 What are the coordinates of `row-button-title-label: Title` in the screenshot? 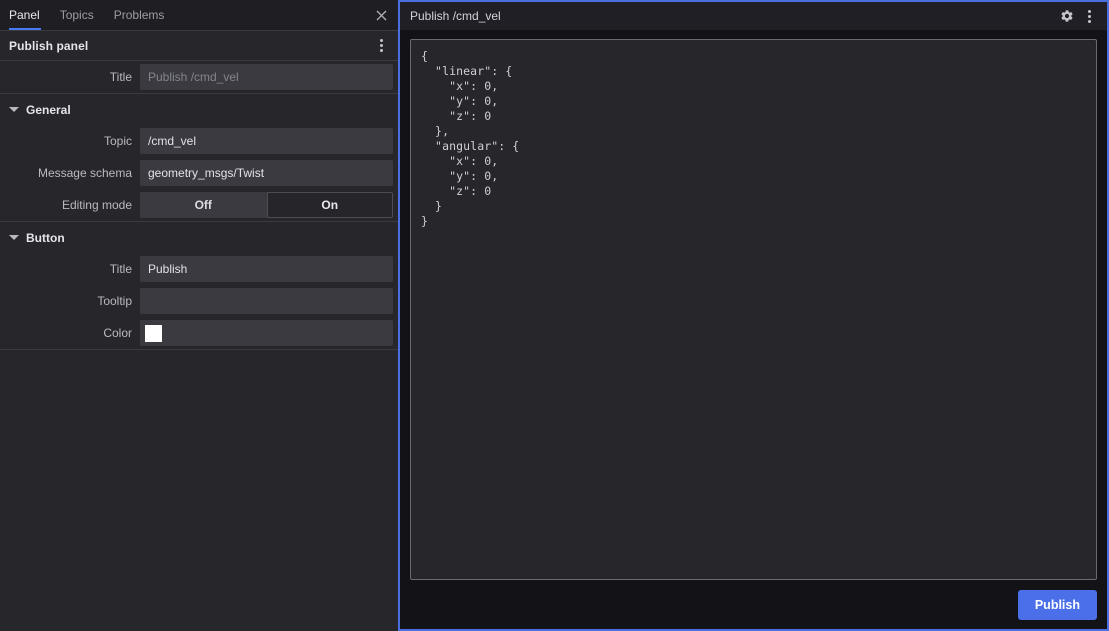 It's located at (120, 268).